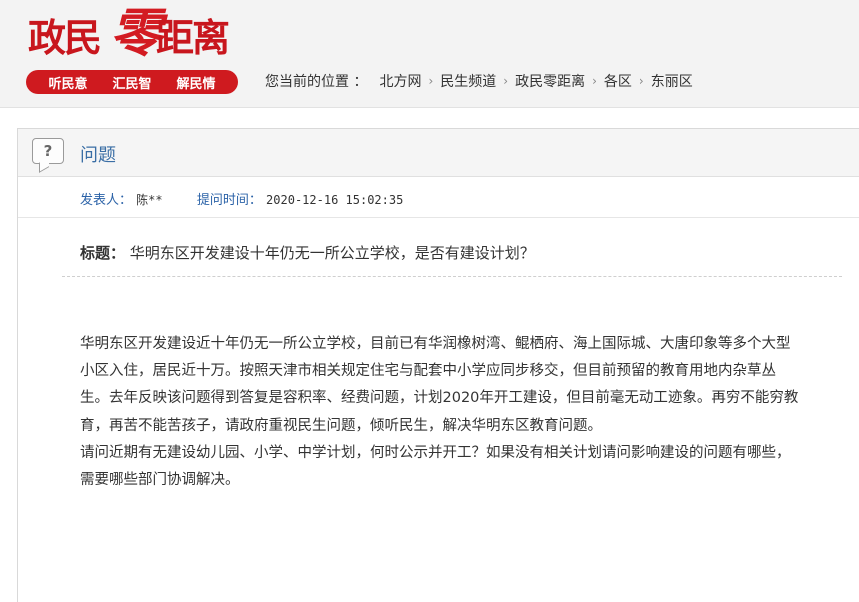 The image size is (859, 602). I want to click on slogan-bar: 听民意 汇民智 解民情, so click(132, 82).